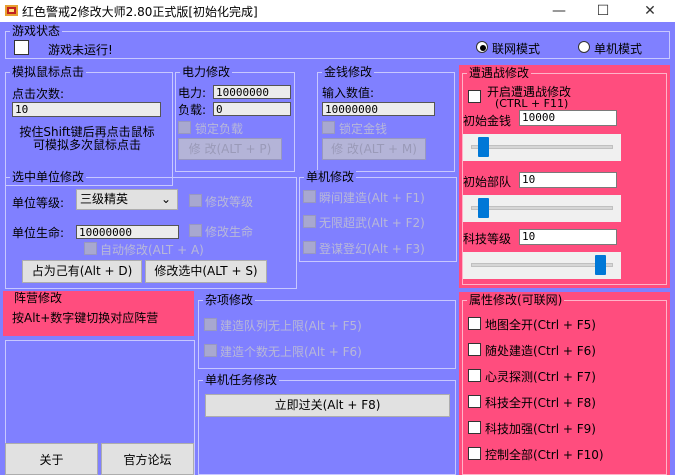 Image resolution: width=675 pixels, height=476 pixels. I want to click on encounter-enable-checkbox, so click(474, 96).